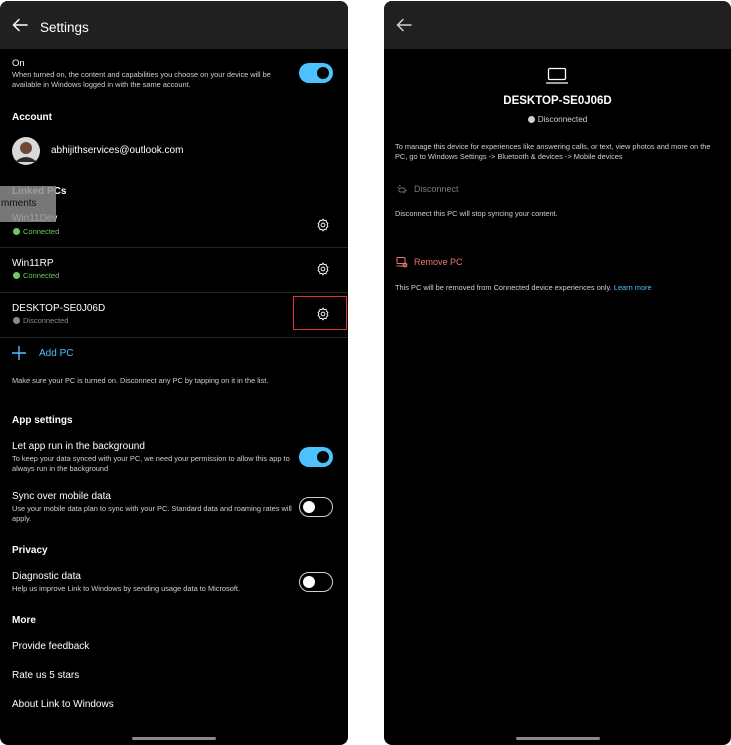 This screenshot has width=731, height=745. I want to click on sync-label: On, so click(18, 63).